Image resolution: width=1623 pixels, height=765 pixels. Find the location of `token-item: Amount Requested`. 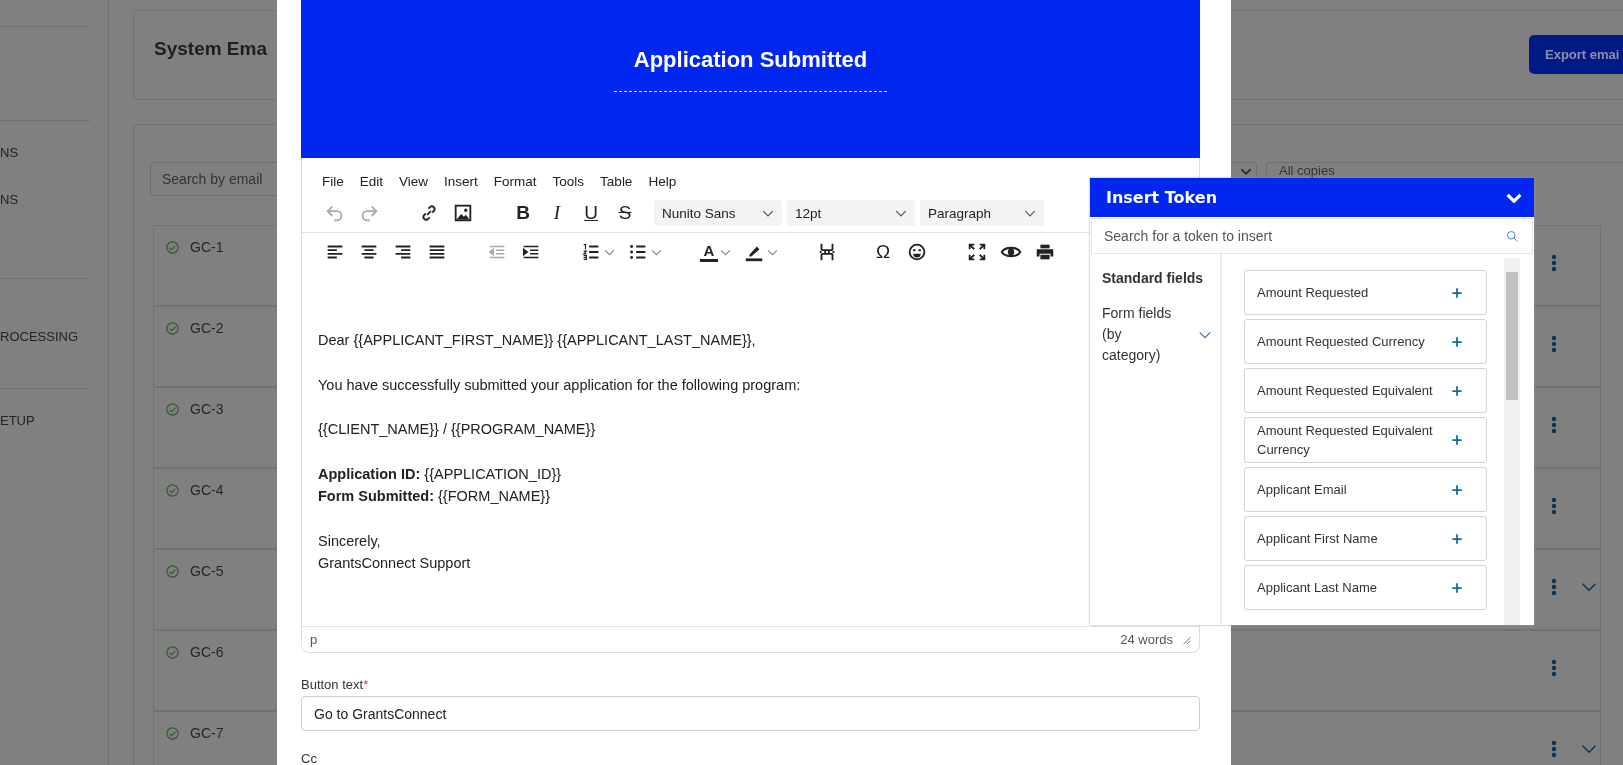

token-item: Amount Requested is located at coordinates (1365, 292).